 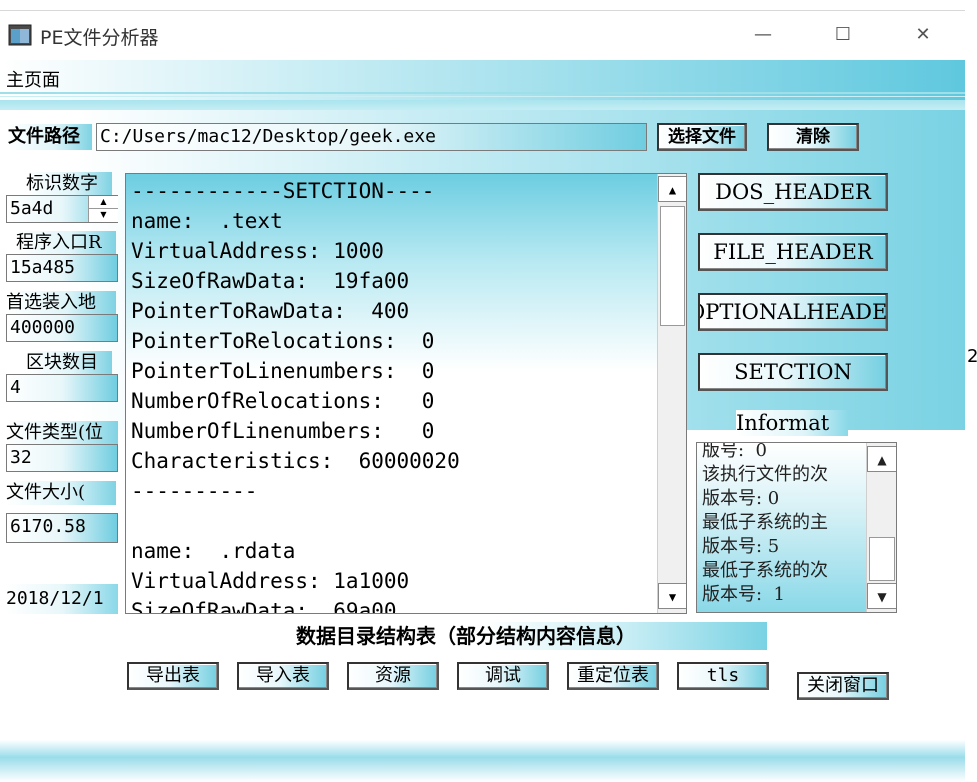 What do you see at coordinates (371, 137) in the screenshot?
I see `file-path-input: C:/Users/mac12/Desktop/geek.exe` at bounding box center [371, 137].